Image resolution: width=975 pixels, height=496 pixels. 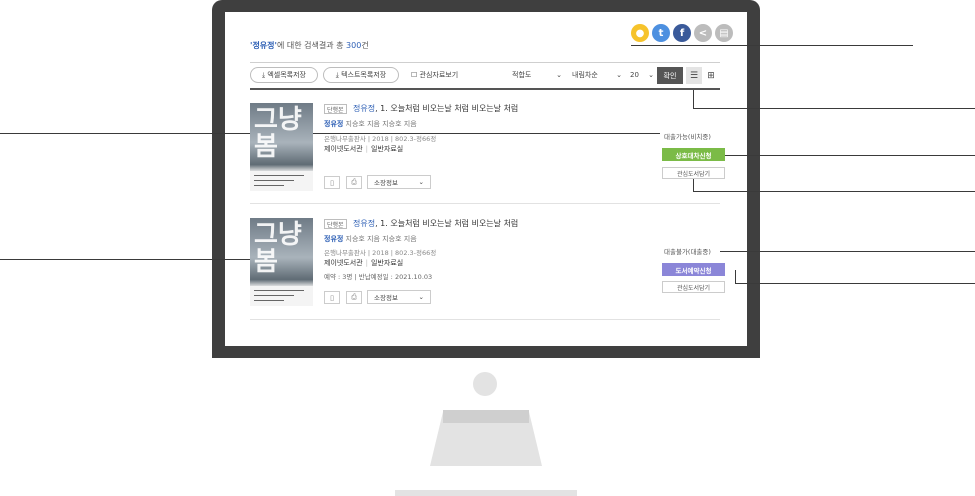 What do you see at coordinates (682, 33) in the screenshot?
I see `facebook-icon: f` at bounding box center [682, 33].